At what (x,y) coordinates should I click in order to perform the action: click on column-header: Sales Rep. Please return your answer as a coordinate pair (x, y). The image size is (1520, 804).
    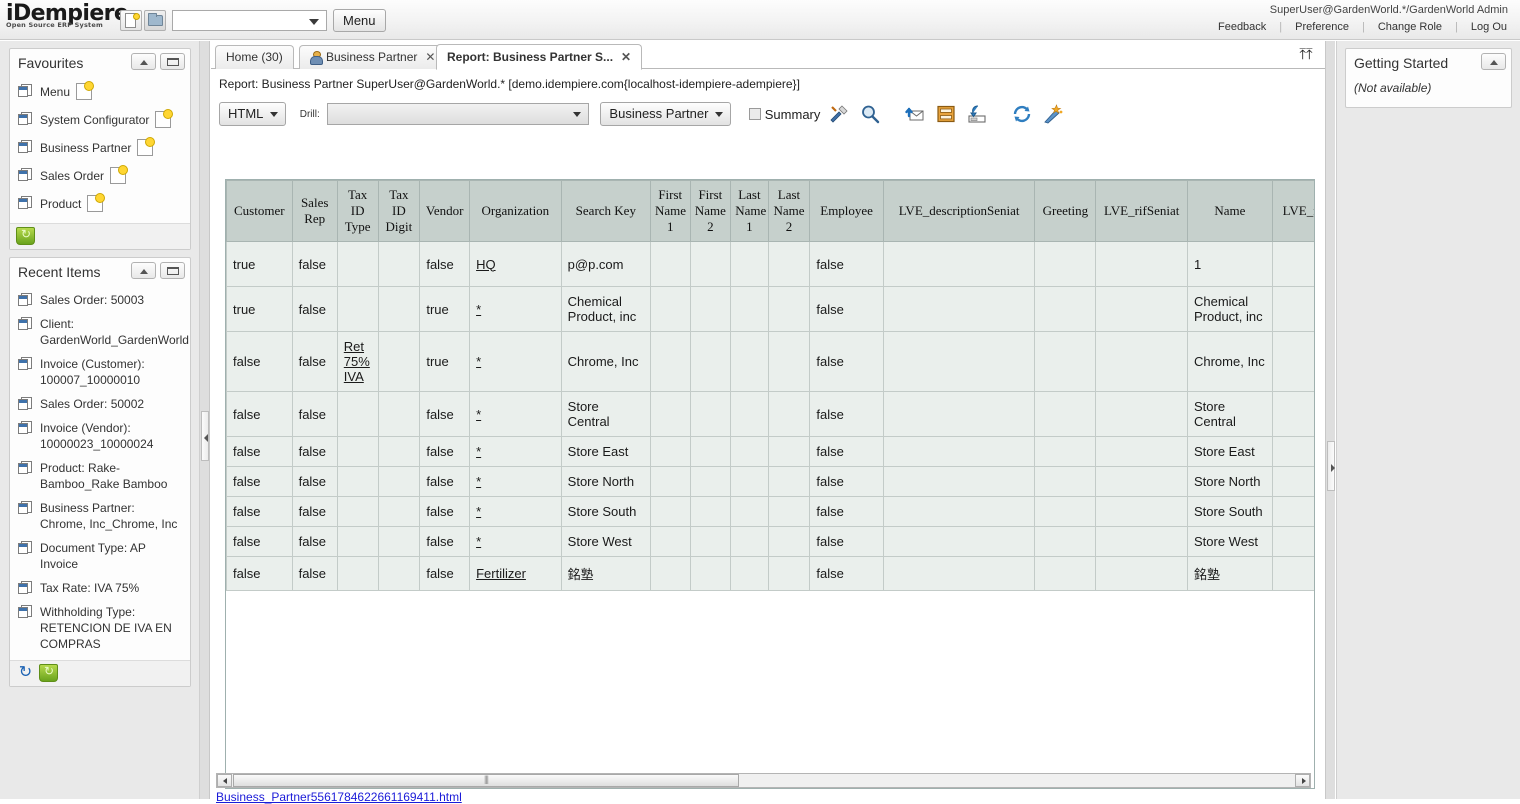
    Looking at the image, I should click on (314, 211).